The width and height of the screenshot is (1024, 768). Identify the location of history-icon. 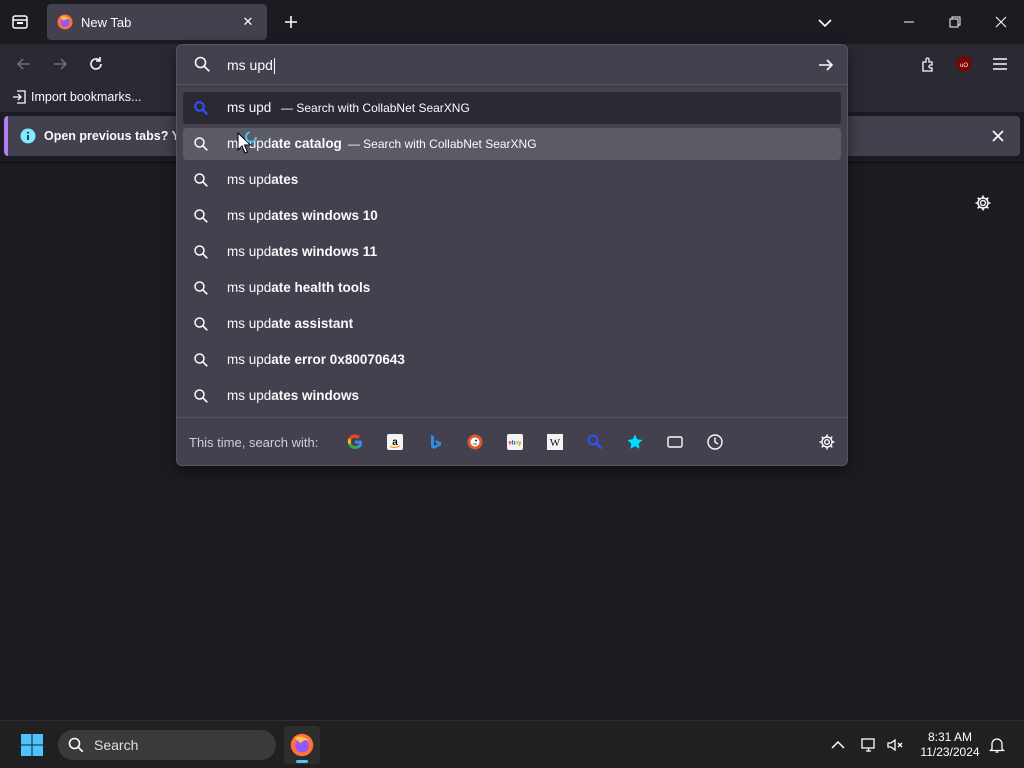
(715, 442).